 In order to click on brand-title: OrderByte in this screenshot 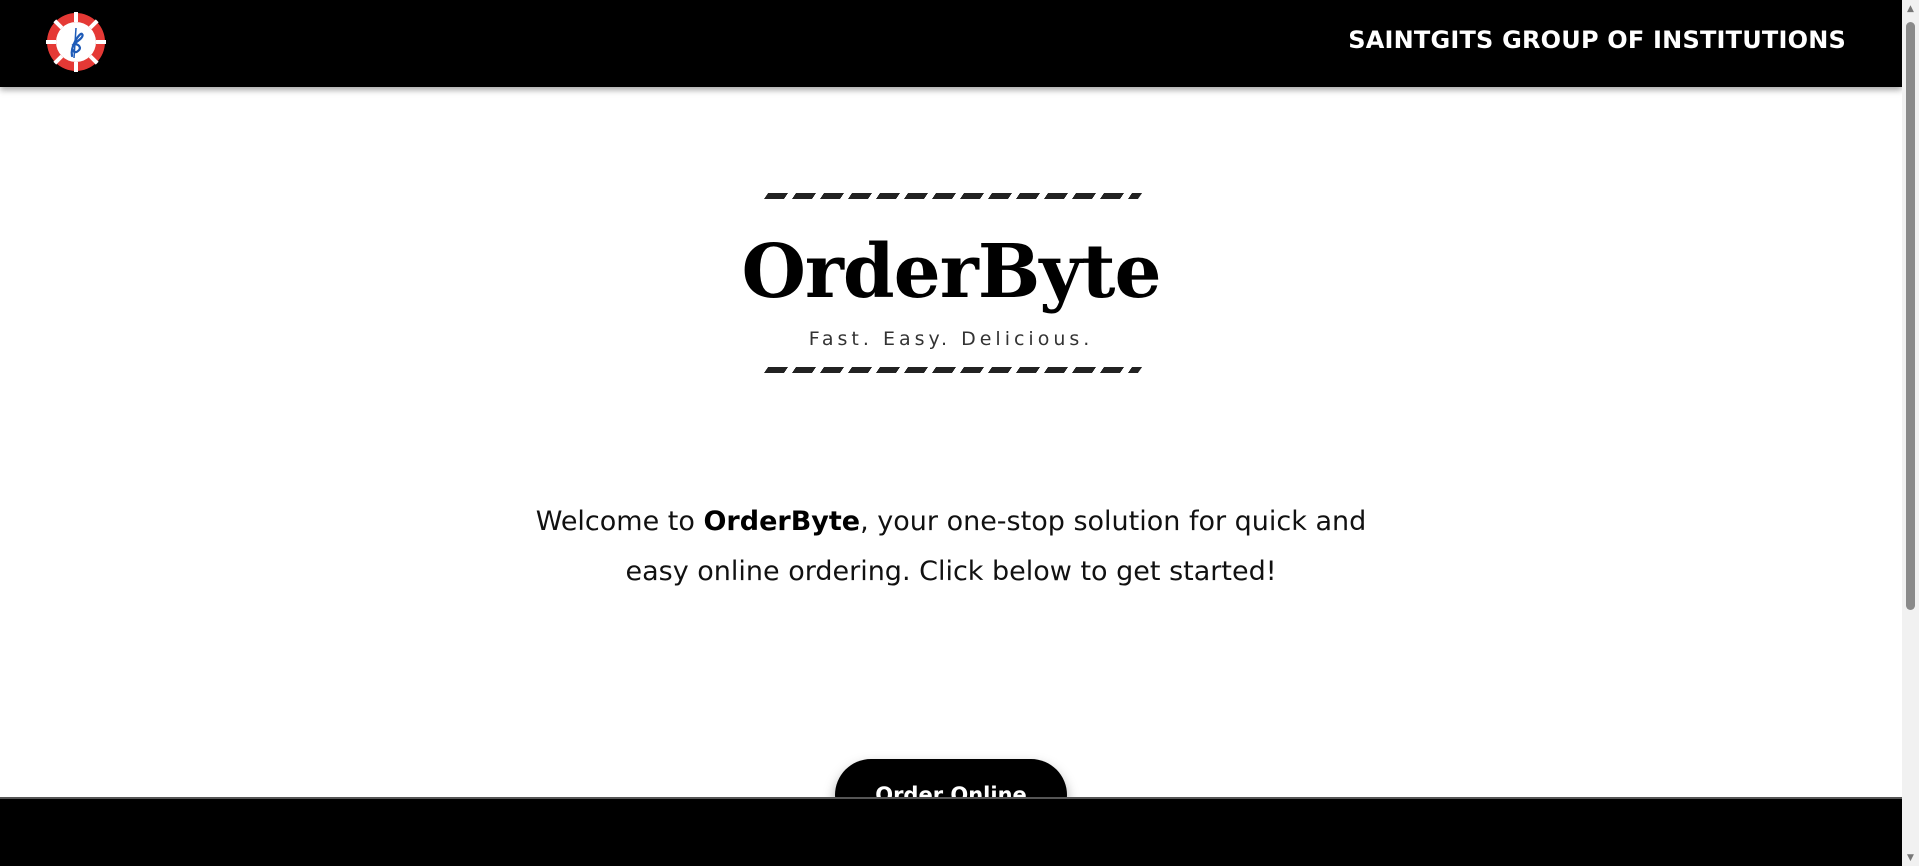, I will do `click(951, 272)`.